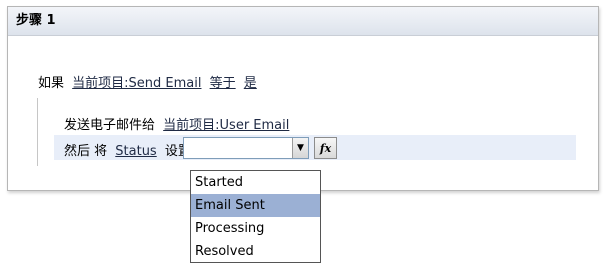 The width and height of the screenshot is (607, 271). What do you see at coordinates (86, 151) in the screenshot?
I see `then-label: 然后 将` at bounding box center [86, 151].